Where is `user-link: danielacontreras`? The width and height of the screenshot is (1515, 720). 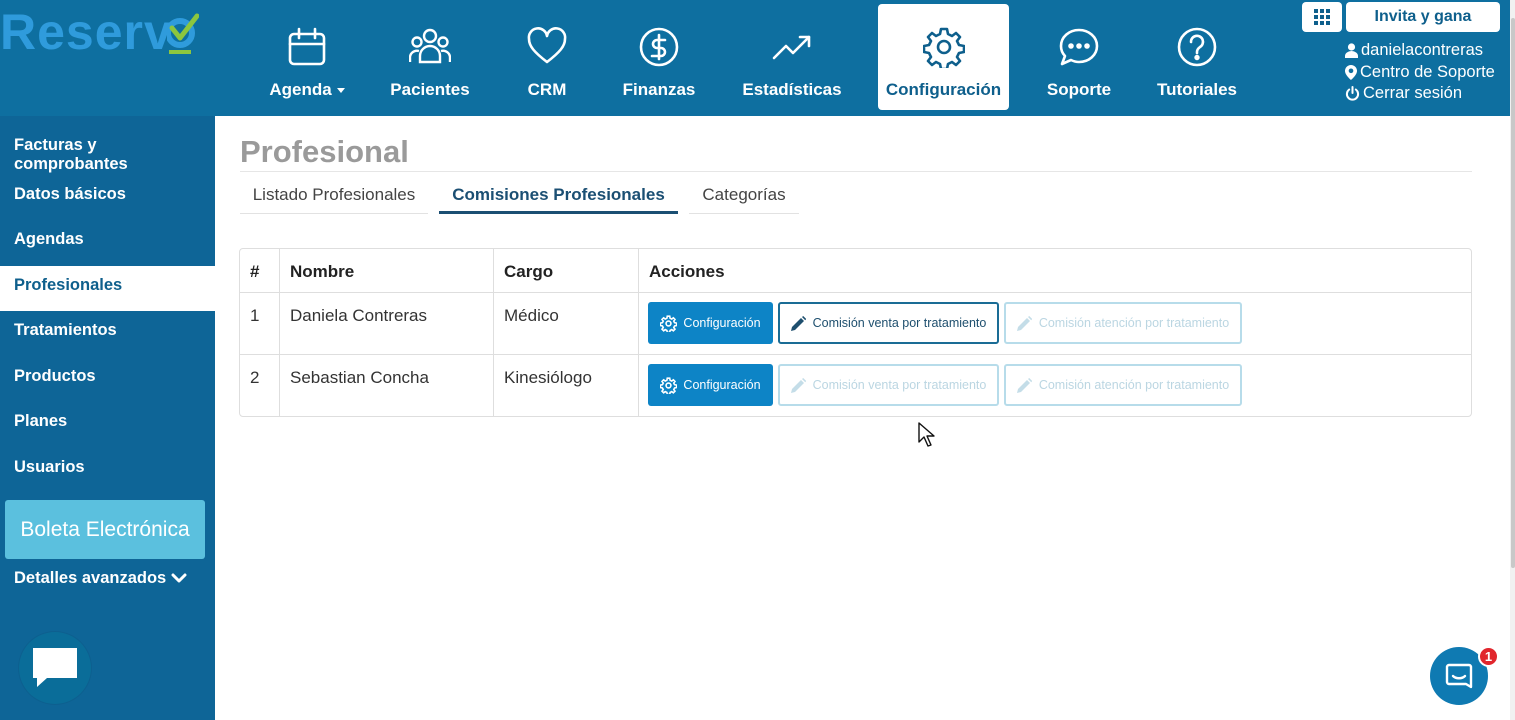
user-link: danielacontreras is located at coordinates (1425, 51).